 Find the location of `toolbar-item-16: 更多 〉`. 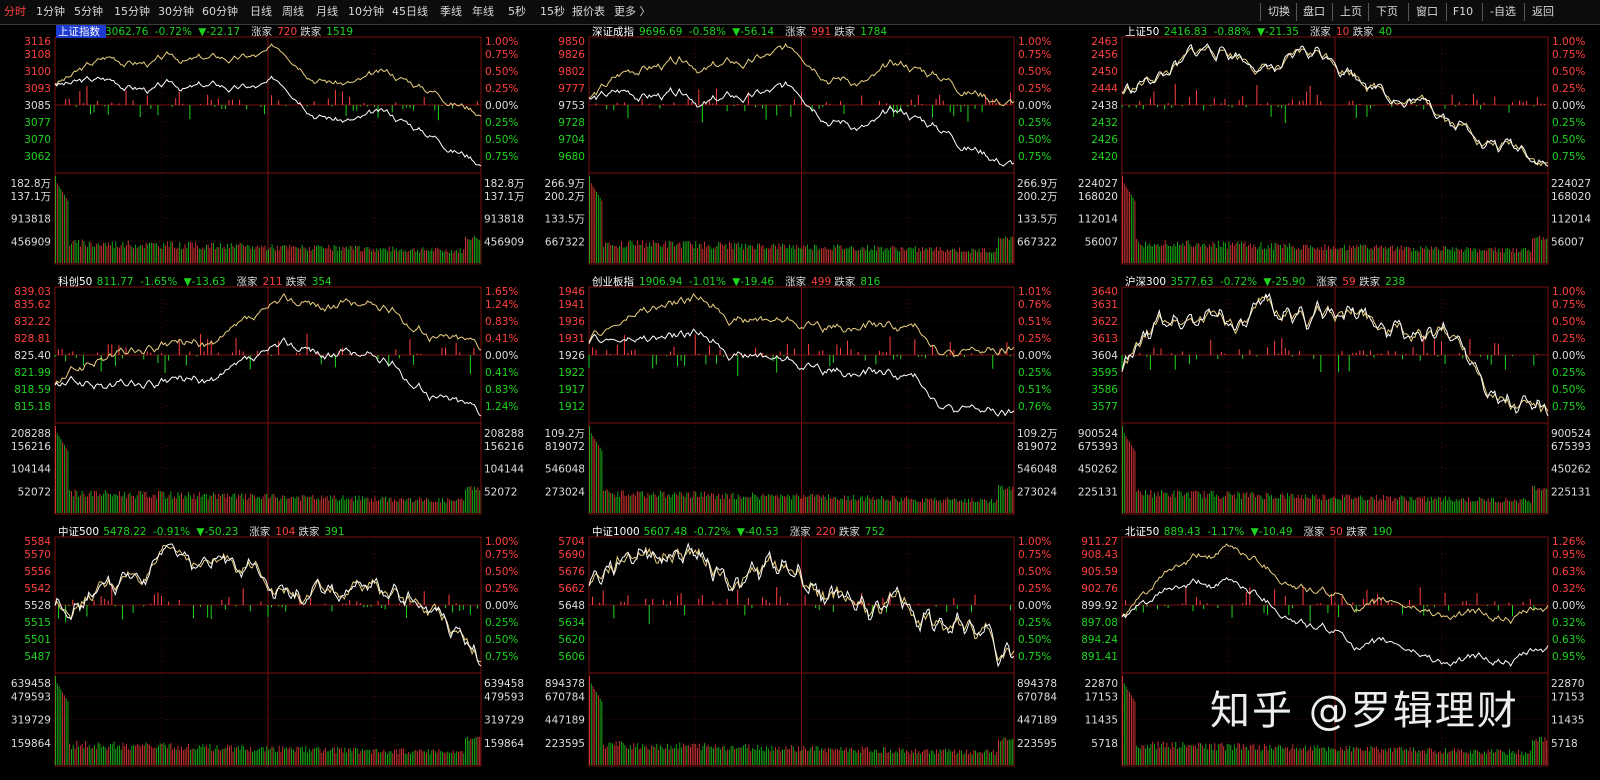

toolbar-item-16: 更多 〉 is located at coordinates (632, 12).